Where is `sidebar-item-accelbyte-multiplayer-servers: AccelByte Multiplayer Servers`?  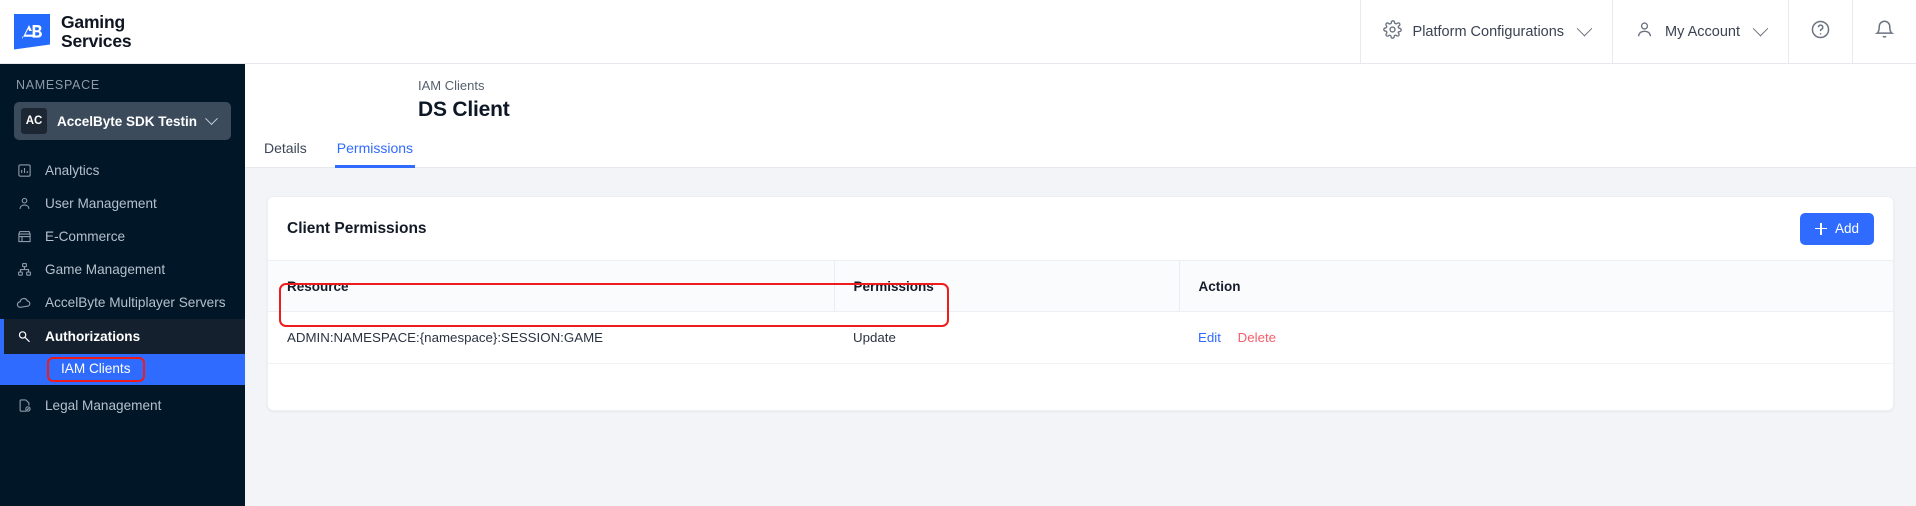 sidebar-item-accelbyte-multiplayer-servers: AccelByte Multiplayer Servers is located at coordinates (122, 302).